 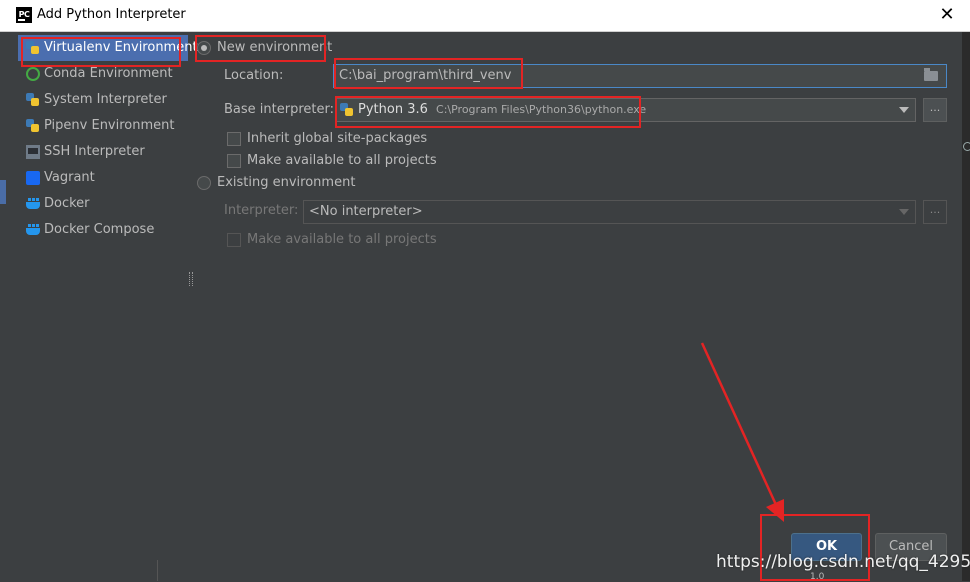 I want to click on sidebar-item-label: Conda Environment, so click(x=108, y=73).